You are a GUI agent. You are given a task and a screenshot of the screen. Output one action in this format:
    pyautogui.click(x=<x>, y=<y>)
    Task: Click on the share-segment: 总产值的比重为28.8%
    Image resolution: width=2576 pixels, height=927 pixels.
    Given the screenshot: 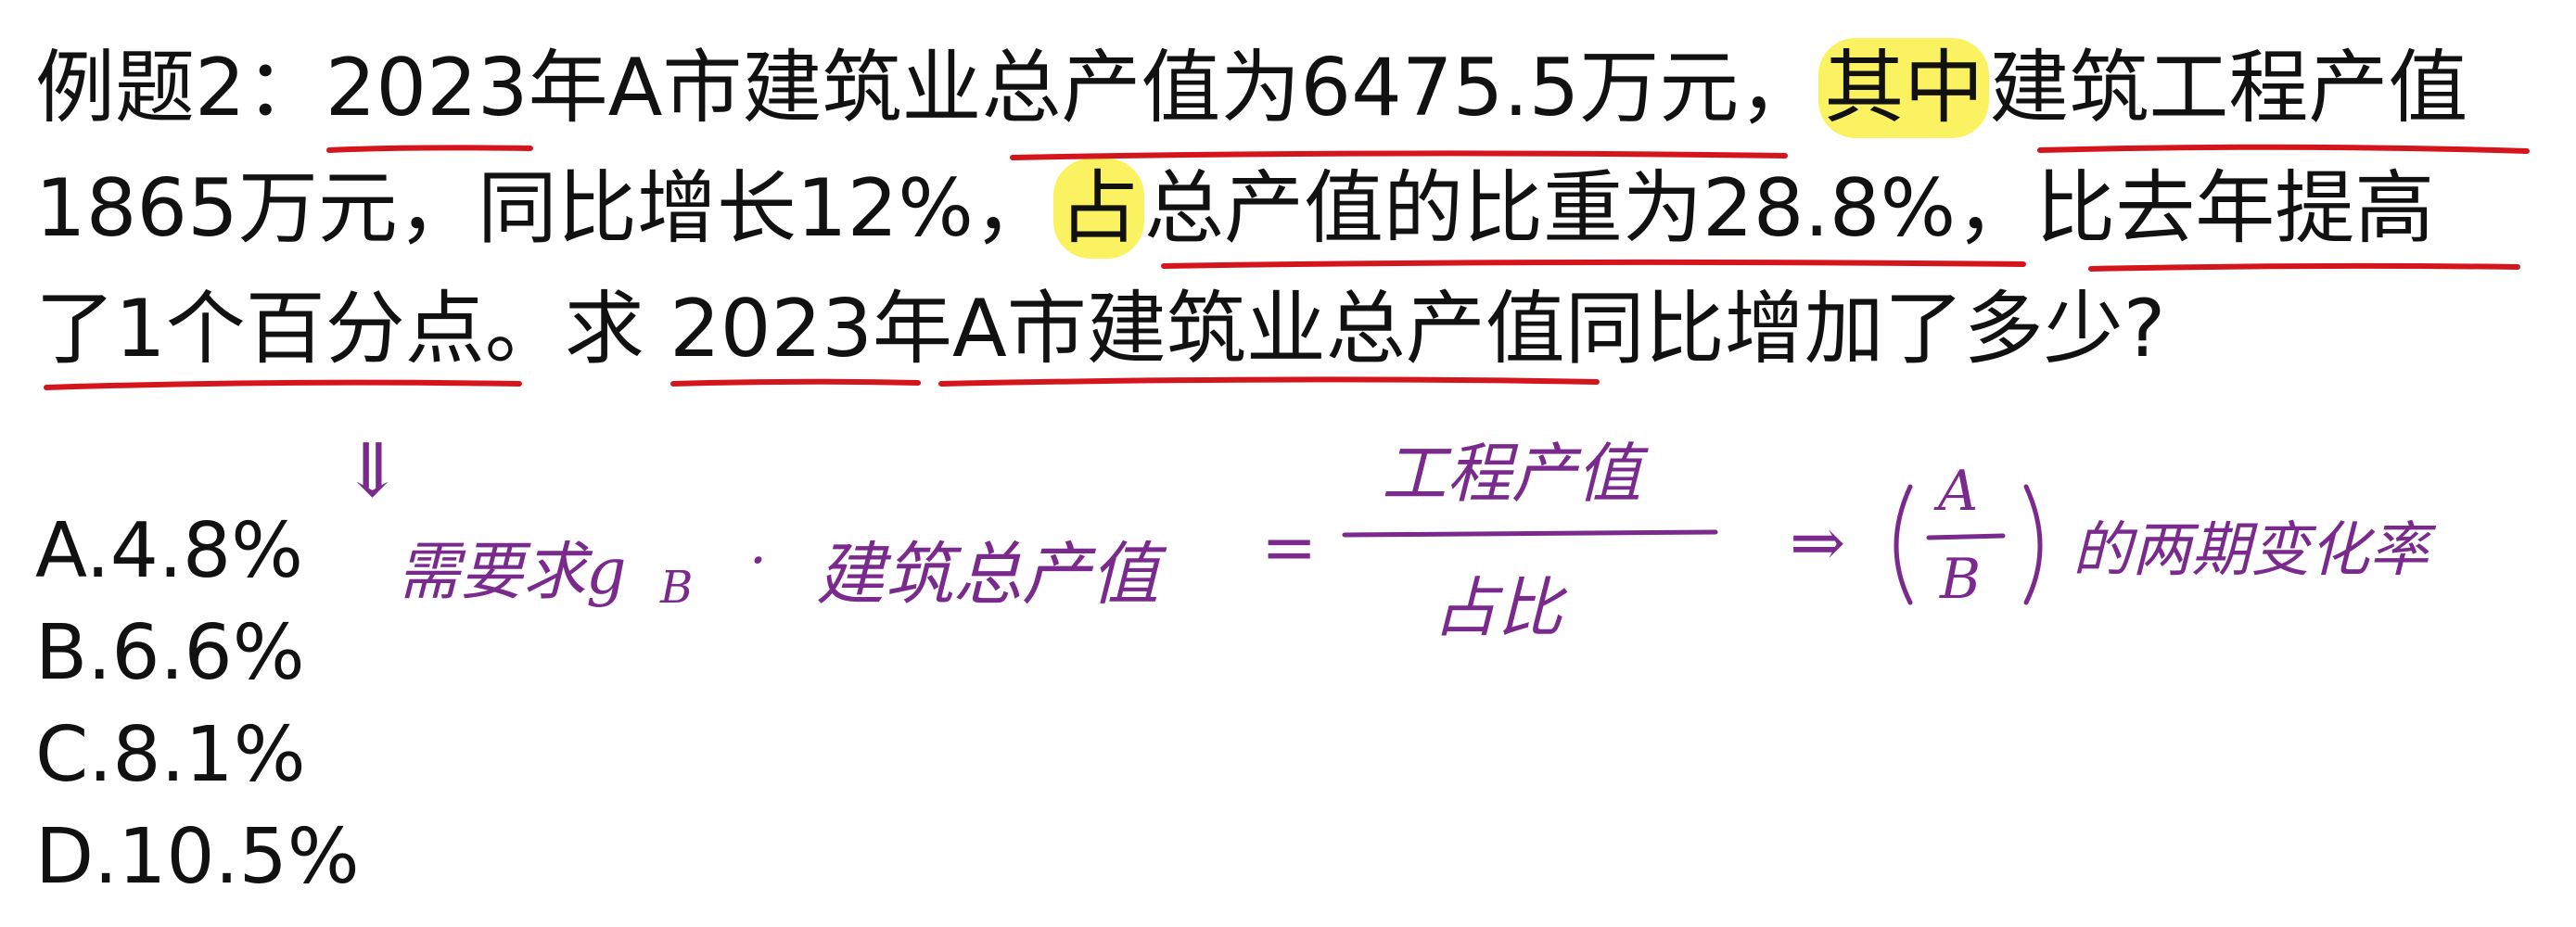 What is the action you would take?
    pyautogui.click(x=1551, y=208)
    